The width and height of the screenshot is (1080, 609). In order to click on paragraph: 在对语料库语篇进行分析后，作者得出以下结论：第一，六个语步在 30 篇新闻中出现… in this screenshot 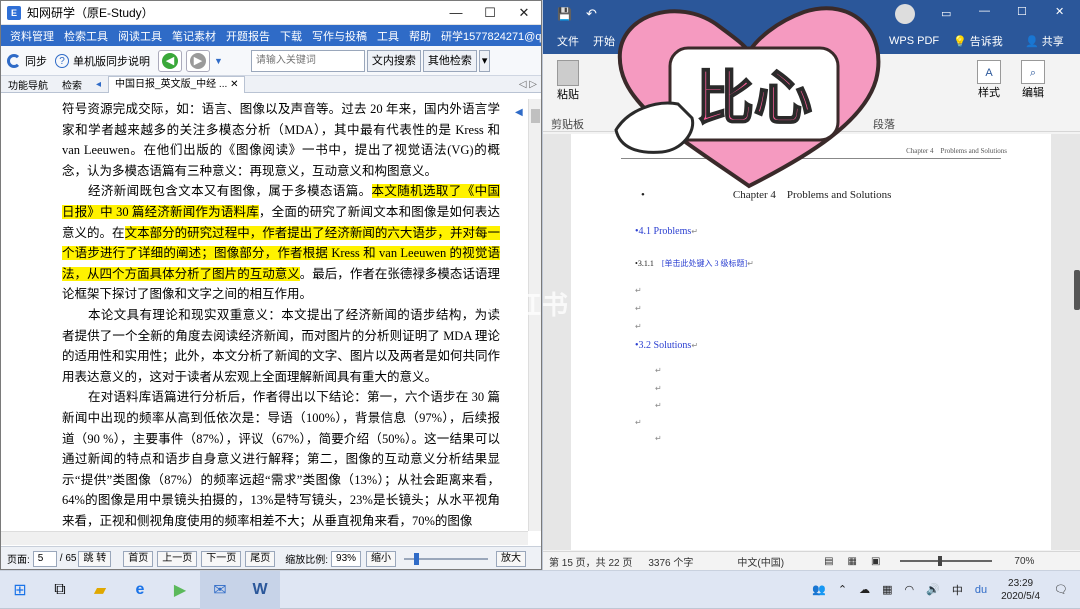, I will do `click(281, 459)`.